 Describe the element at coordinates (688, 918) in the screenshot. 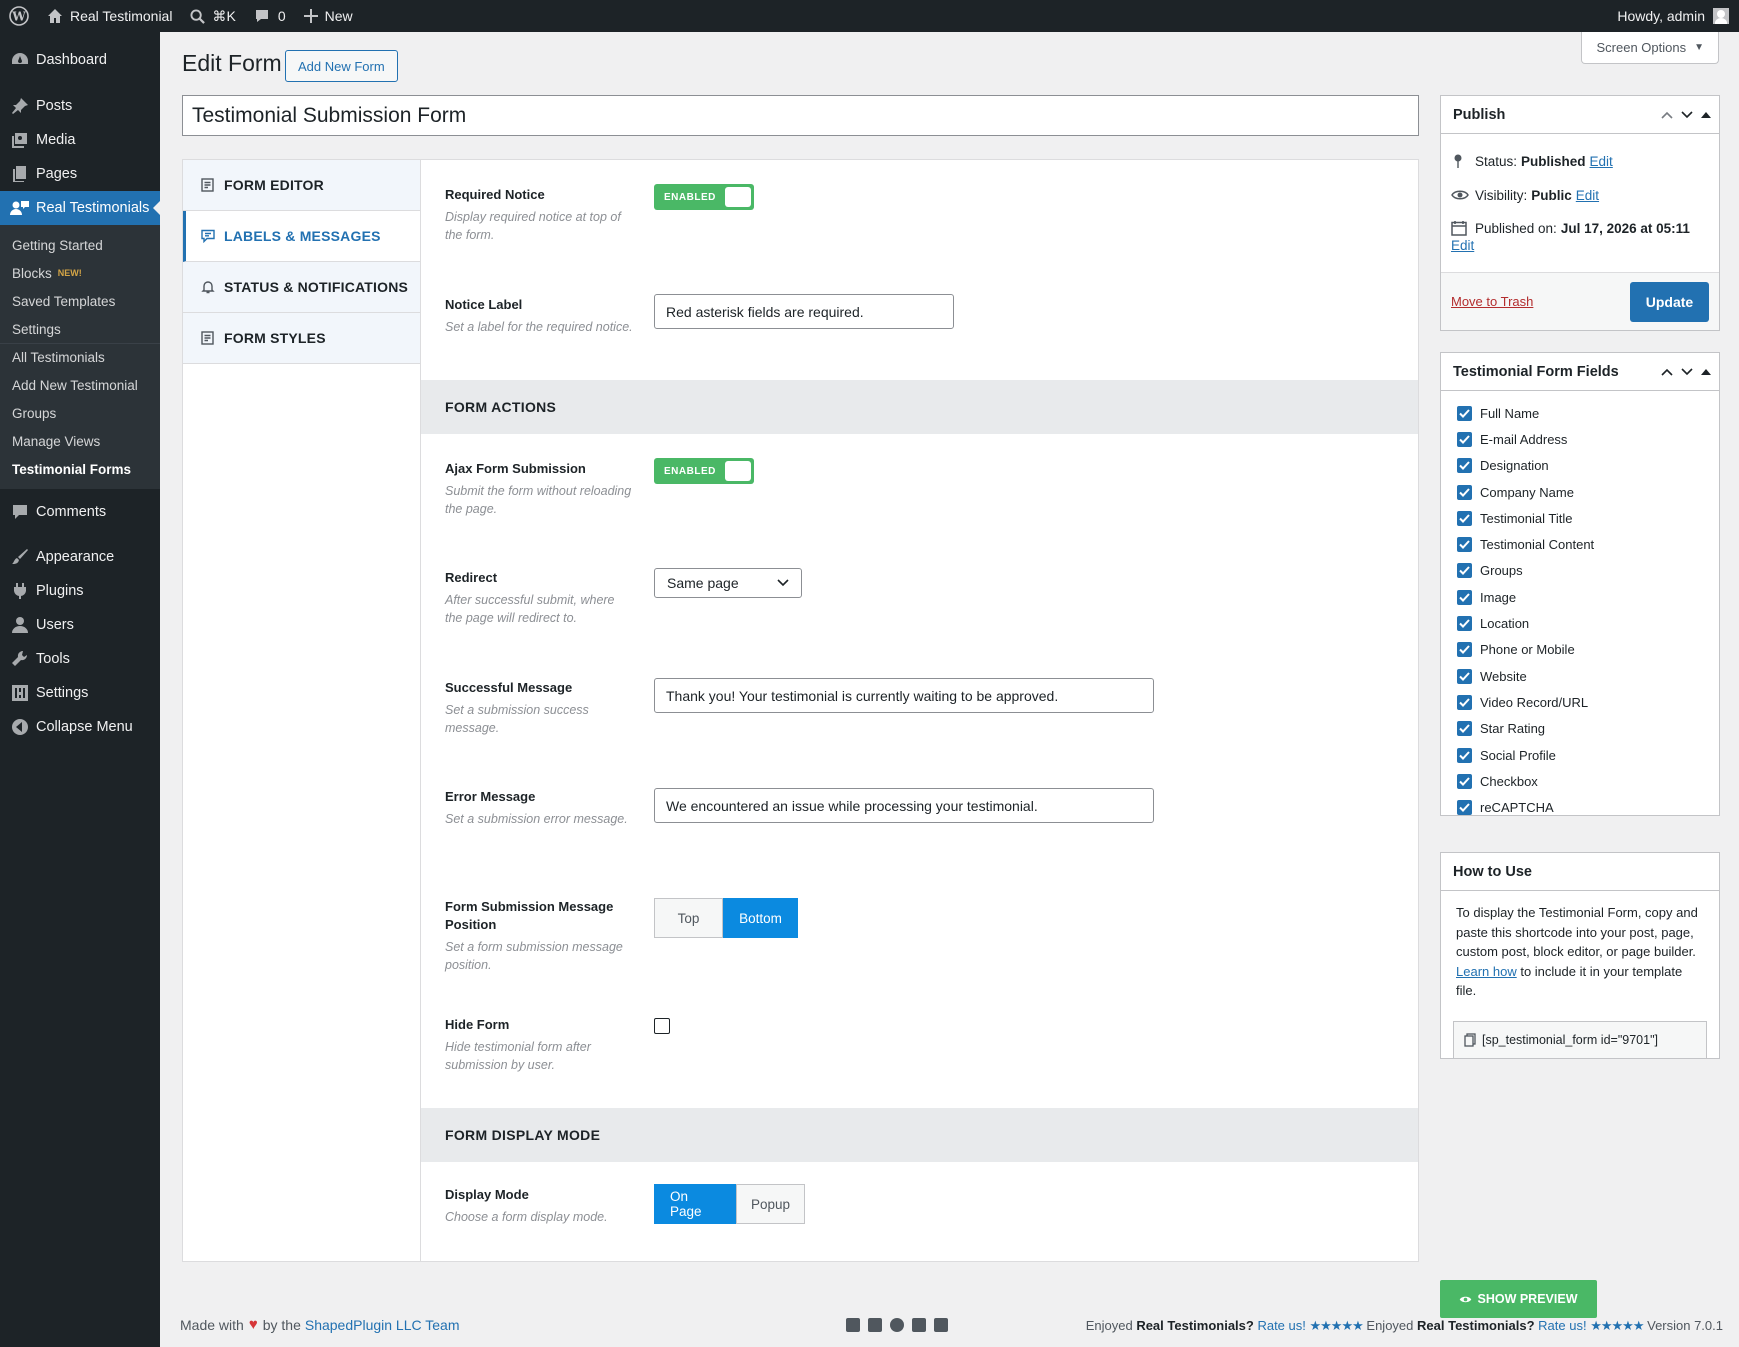

I see `position-top-option: Top` at that location.